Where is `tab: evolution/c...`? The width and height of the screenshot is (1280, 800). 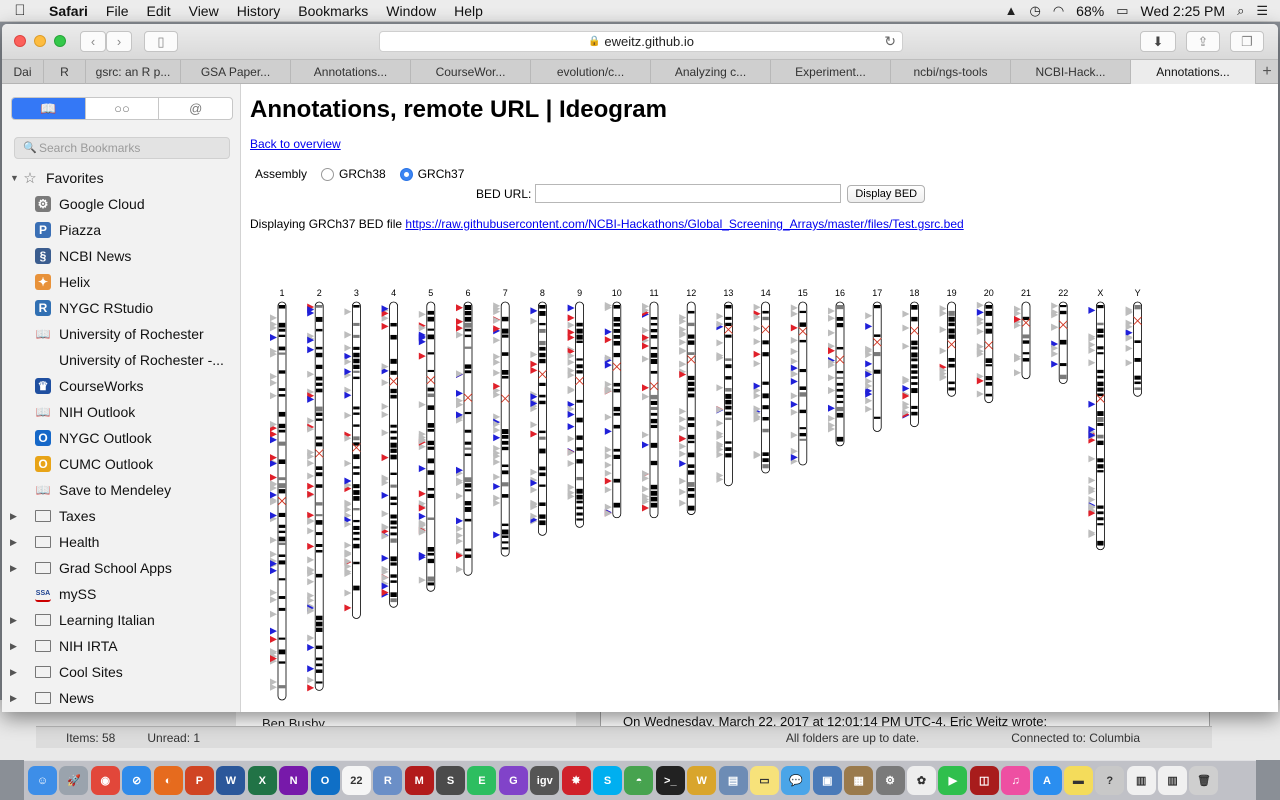 tab: evolution/c... is located at coordinates (591, 72).